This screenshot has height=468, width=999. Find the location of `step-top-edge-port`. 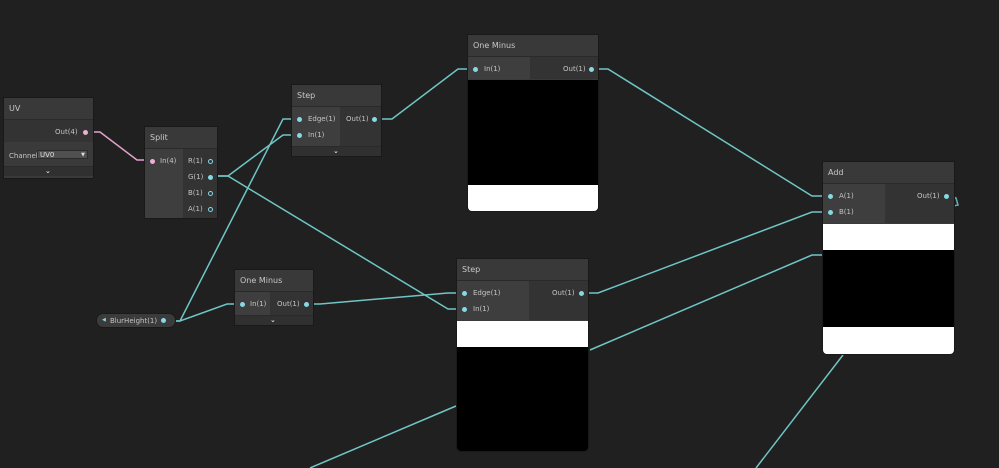

step-top-edge-port is located at coordinates (299, 119).